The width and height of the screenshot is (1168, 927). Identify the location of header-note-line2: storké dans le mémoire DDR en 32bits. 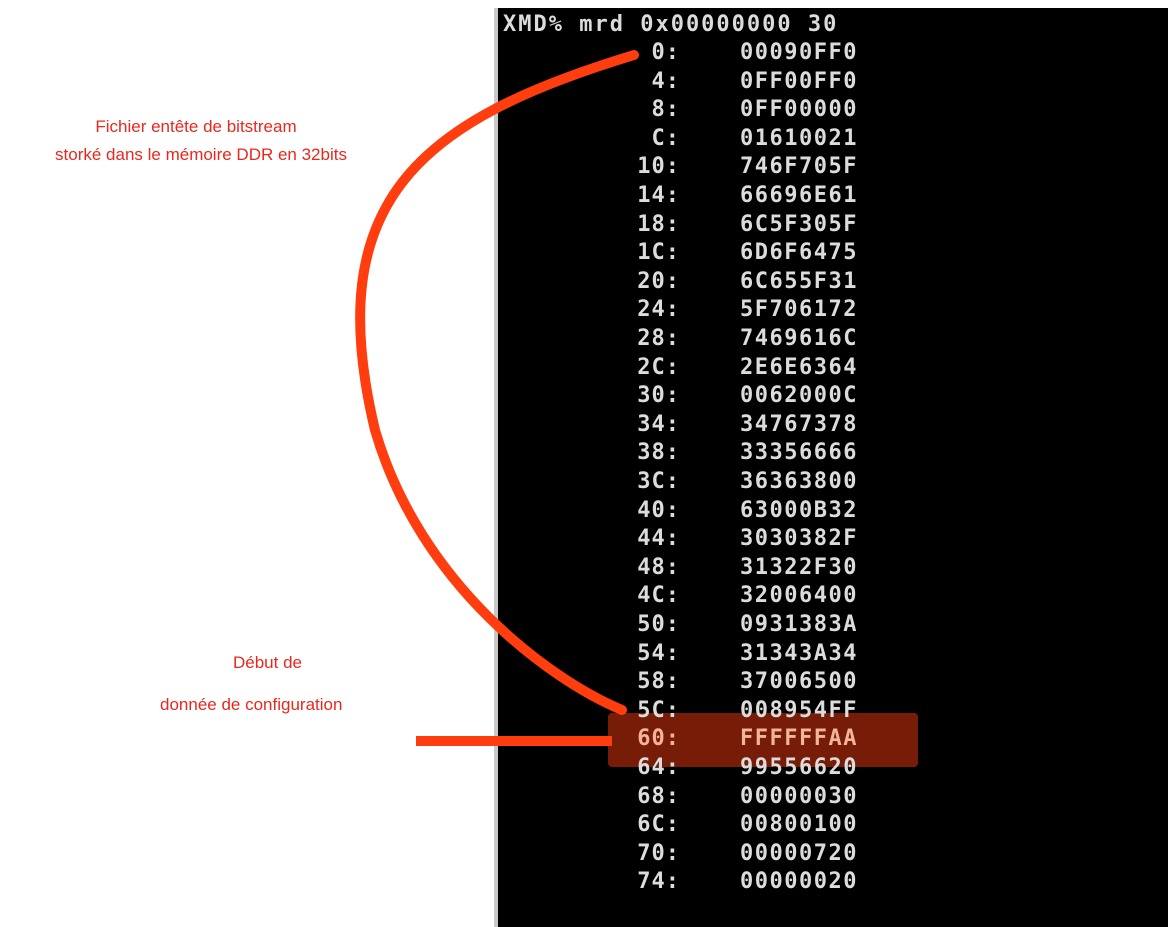
(201, 154).